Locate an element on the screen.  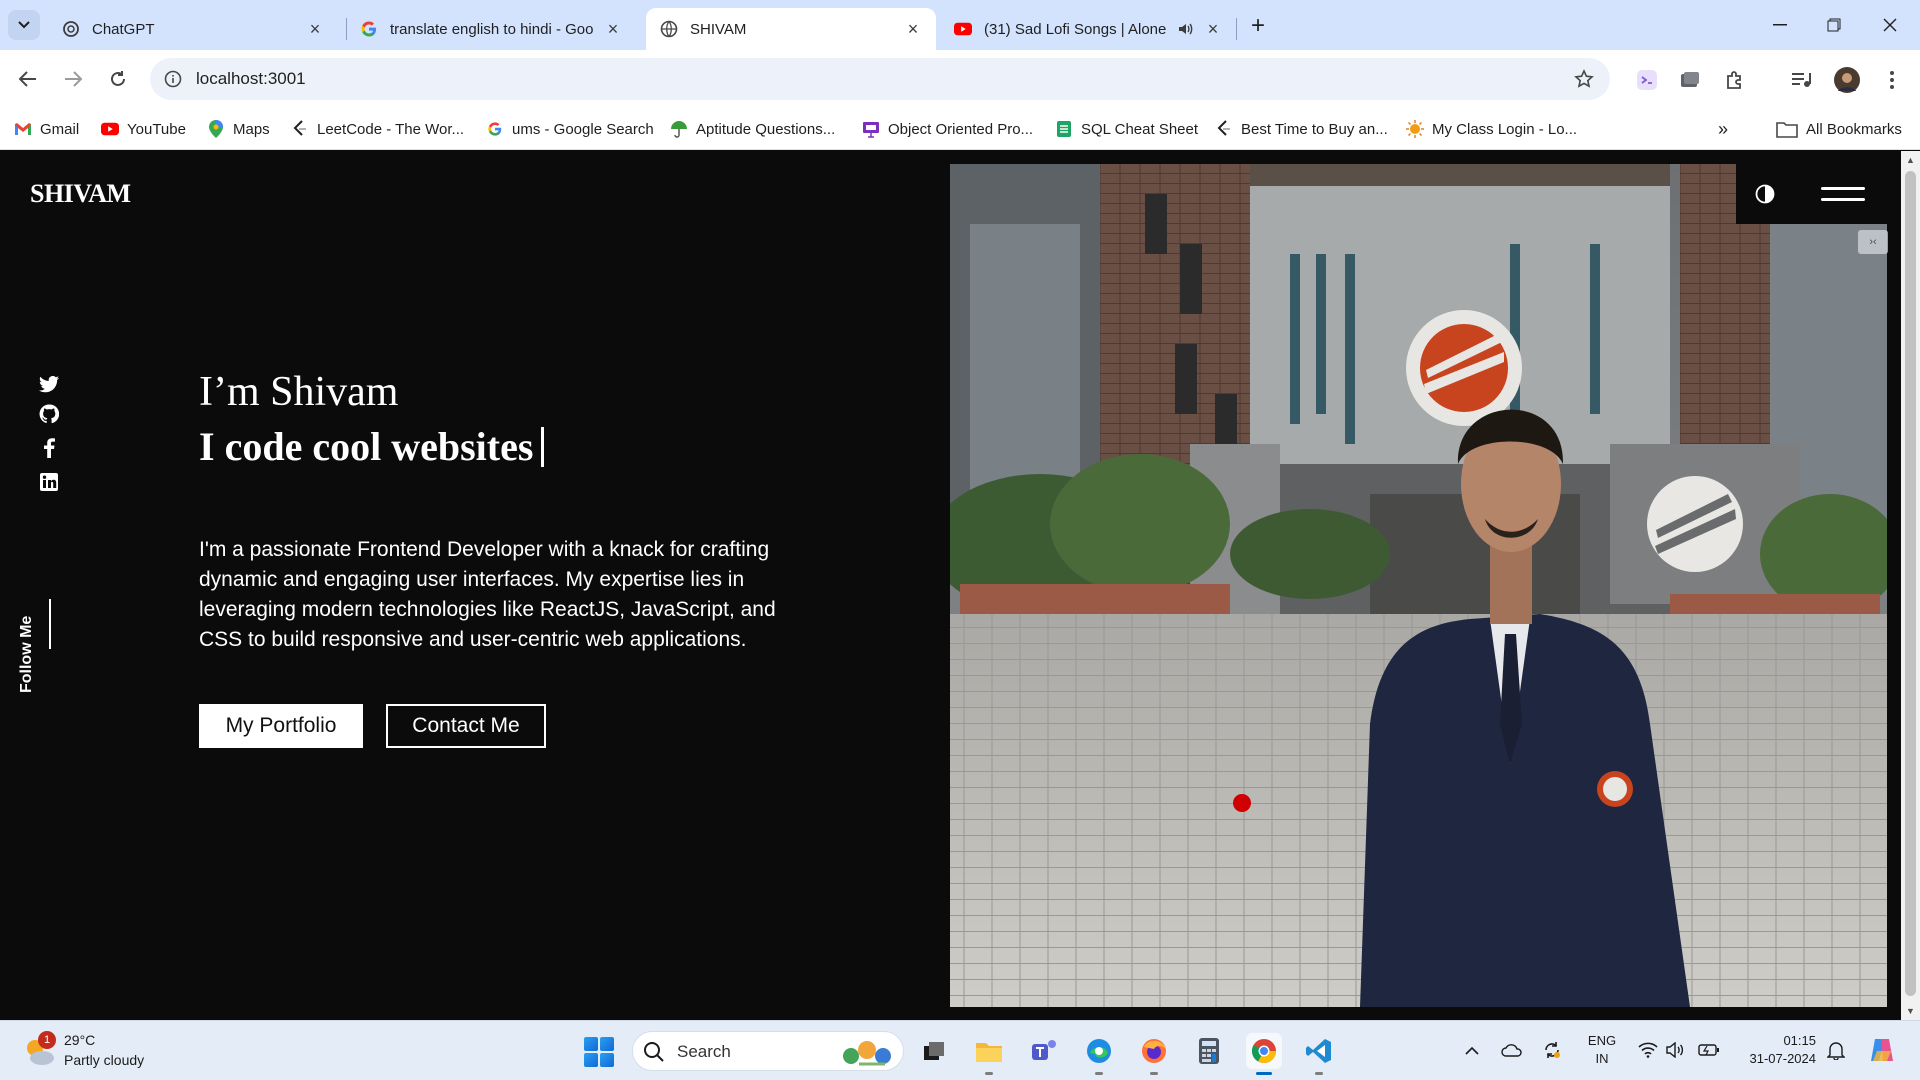
address-bar: localhost:3001 is located at coordinates (880, 79).